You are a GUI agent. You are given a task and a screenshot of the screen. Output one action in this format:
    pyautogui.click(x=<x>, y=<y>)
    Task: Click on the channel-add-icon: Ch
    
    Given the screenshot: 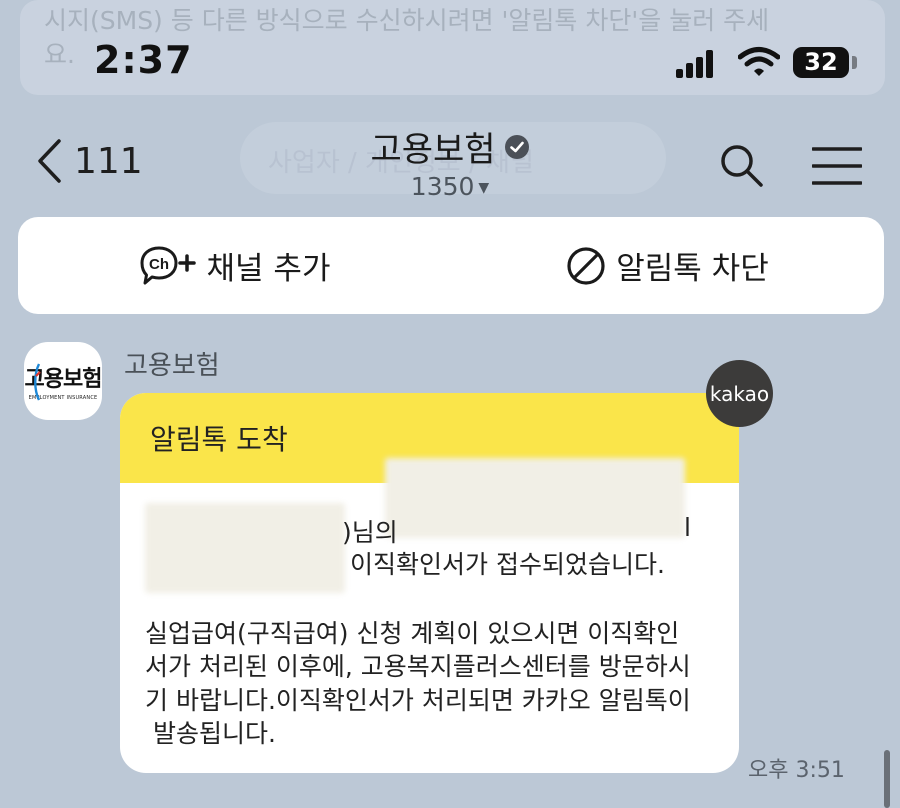 What is the action you would take?
    pyautogui.click(x=168, y=265)
    